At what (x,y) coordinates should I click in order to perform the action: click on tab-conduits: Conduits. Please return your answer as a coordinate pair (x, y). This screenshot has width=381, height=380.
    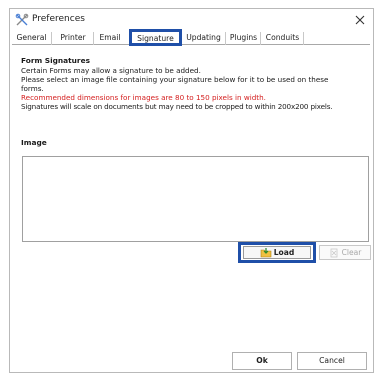
    Looking at the image, I should click on (283, 38).